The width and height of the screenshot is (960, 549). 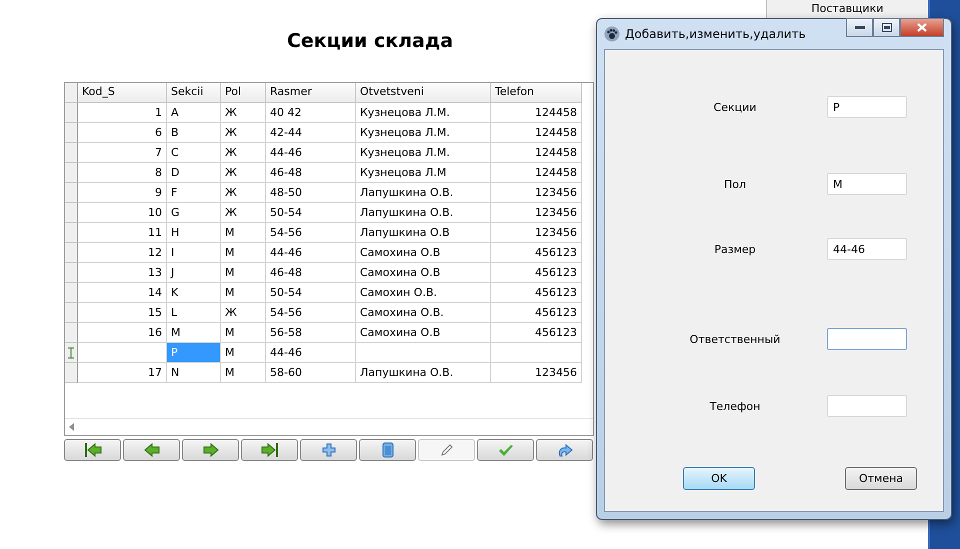 What do you see at coordinates (194, 293) in the screenshot?
I see `table-cell: K` at bounding box center [194, 293].